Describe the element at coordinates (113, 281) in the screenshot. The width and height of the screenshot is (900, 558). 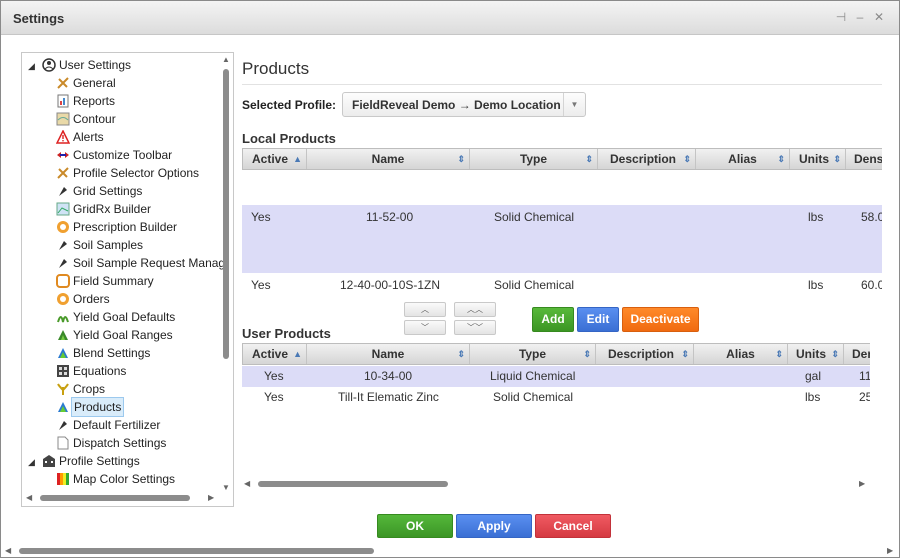
I see `tree-item-label: Field Summary` at that location.